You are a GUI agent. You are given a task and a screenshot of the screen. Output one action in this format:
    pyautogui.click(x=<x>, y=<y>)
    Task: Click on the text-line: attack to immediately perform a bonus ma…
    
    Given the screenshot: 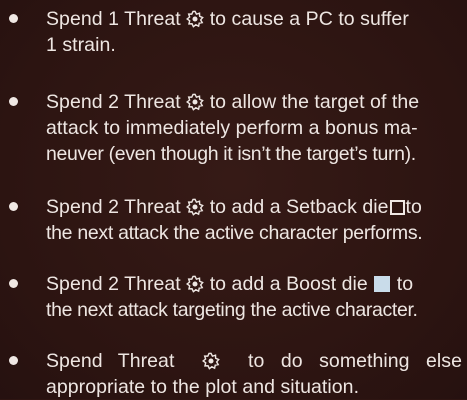 What is the action you would take?
    pyautogui.click(x=232, y=128)
    